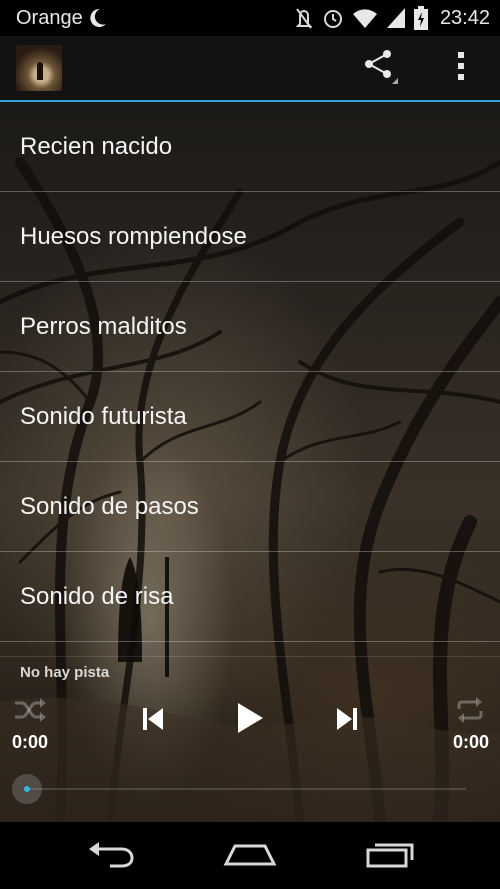 The image size is (500, 889). Describe the element at coordinates (365, 18) in the screenshot. I see `wifi-icon` at that location.